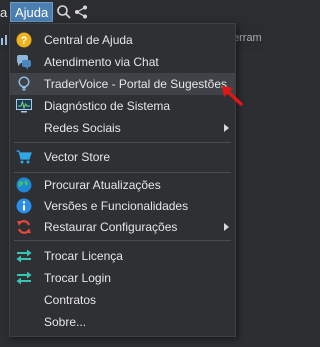 The image size is (320, 347). I want to click on menu-bar: a Ajuda, so click(132, 12).